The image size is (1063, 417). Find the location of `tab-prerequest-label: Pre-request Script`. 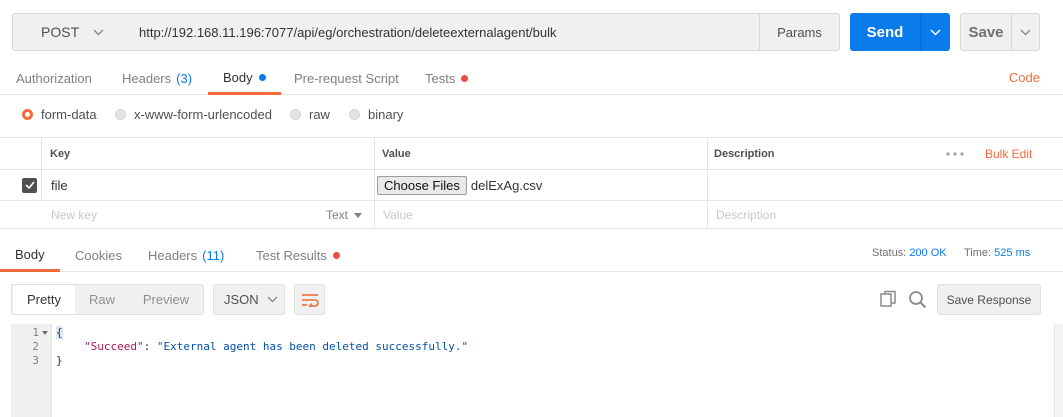

tab-prerequest-label: Pre-request Script is located at coordinates (346, 78).